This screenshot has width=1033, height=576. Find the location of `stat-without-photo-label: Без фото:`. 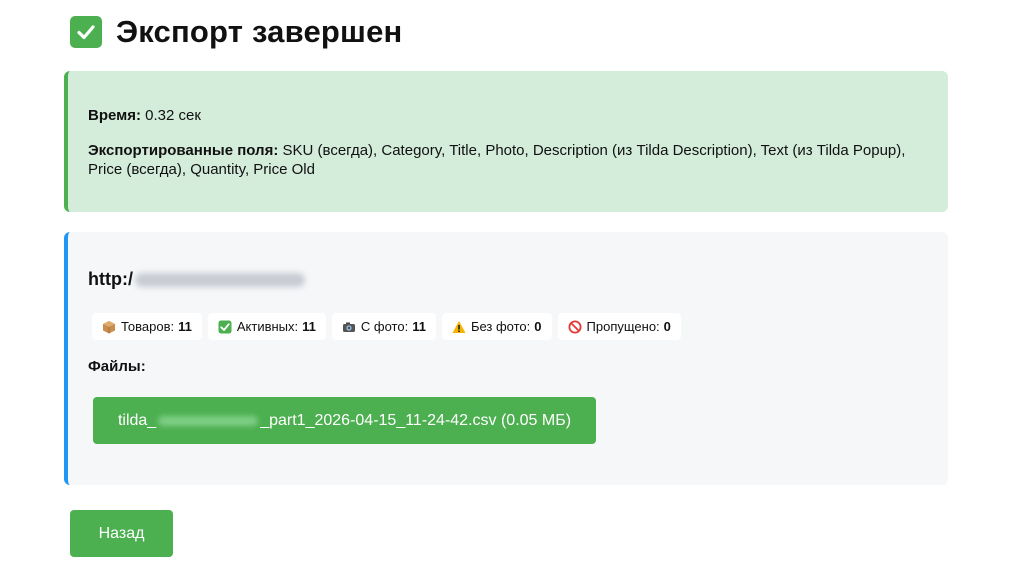

stat-without-photo-label: Без фото: is located at coordinates (500, 326).